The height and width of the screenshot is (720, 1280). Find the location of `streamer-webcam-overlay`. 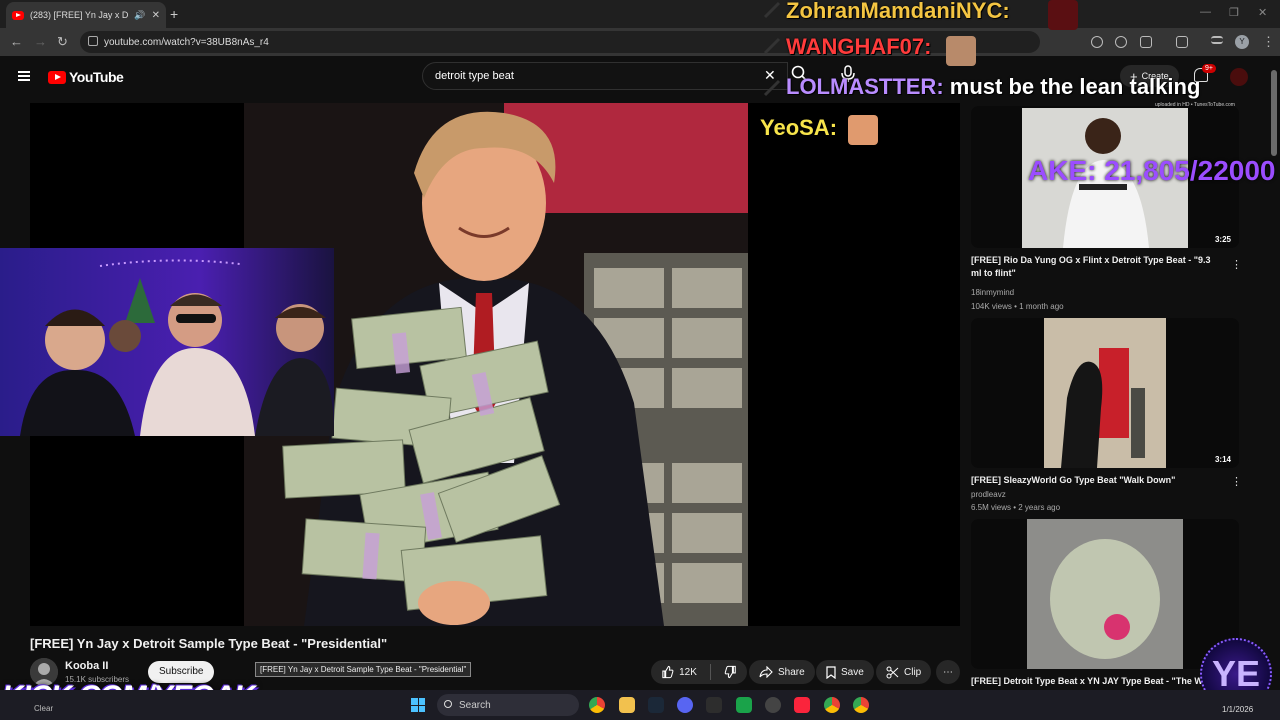

streamer-webcam-overlay is located at coordinates (167, 342).